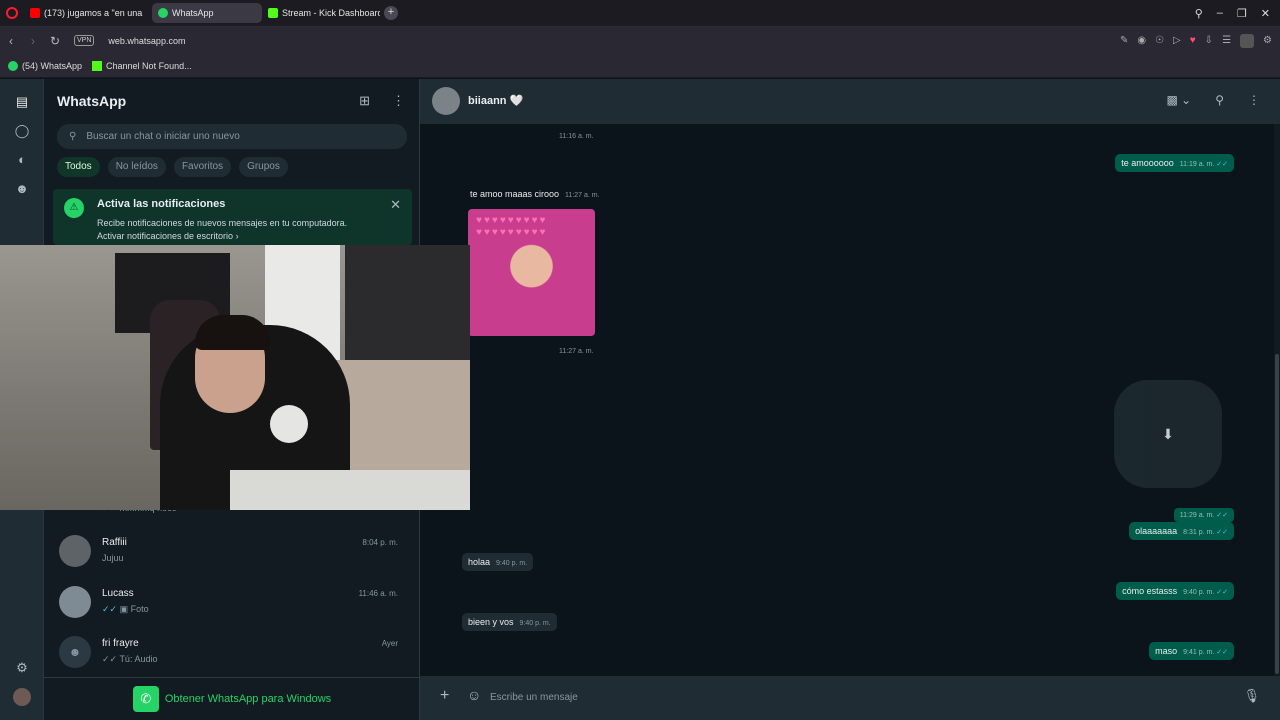 Image resolution: width=1280 pixels, height=720 pixels. What do you see at coordinates (391, 13) in the screenshot?
I see `new-tab-button: +` at bounding box center [391, 13].